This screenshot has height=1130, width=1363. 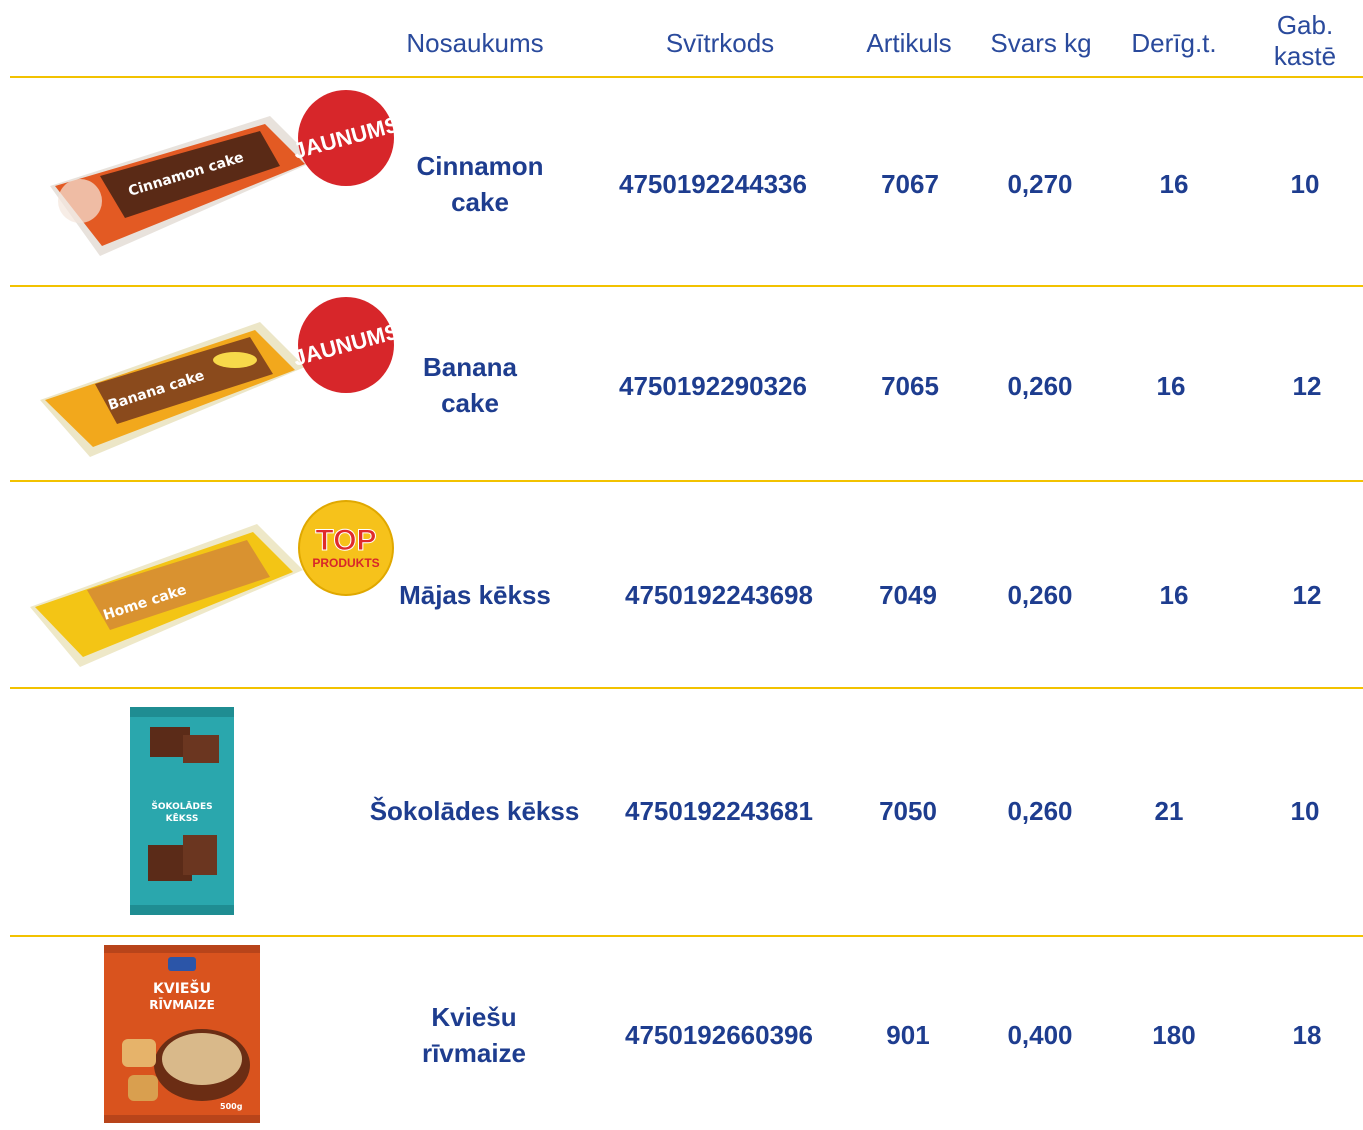 What do you see at coordinates (181, 806) in the screenshot?
I see `svg-text: ŠOKOLĀDES` at bounding box center [181, 806].